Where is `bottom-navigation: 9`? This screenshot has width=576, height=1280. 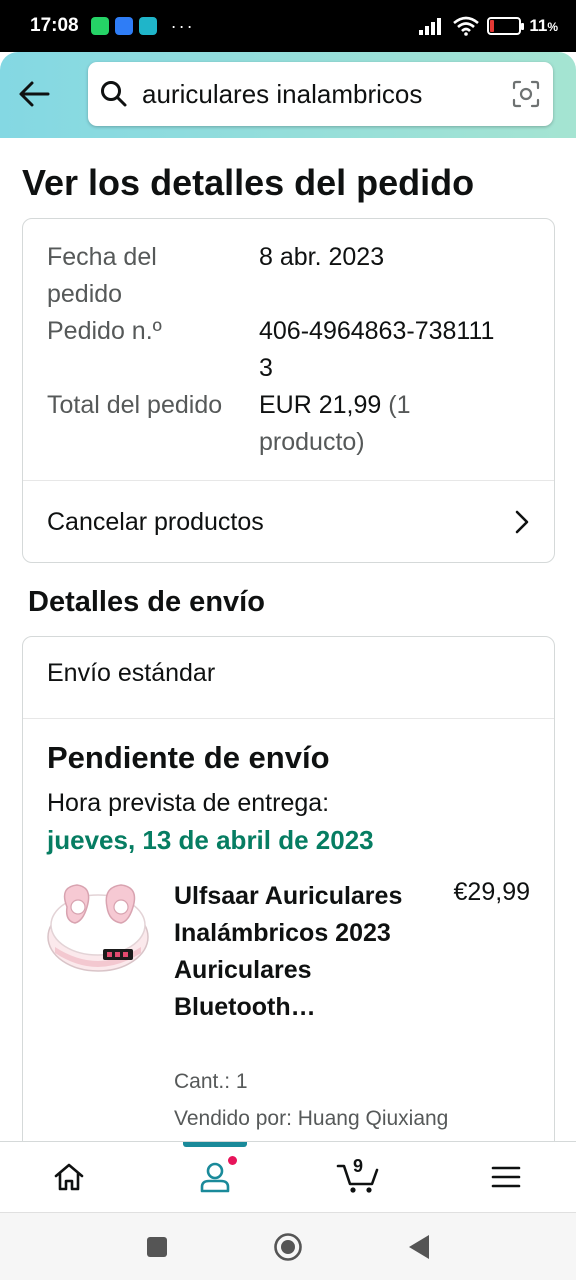
bottom-navigation: 9 is located at coordinates (288, 1176).